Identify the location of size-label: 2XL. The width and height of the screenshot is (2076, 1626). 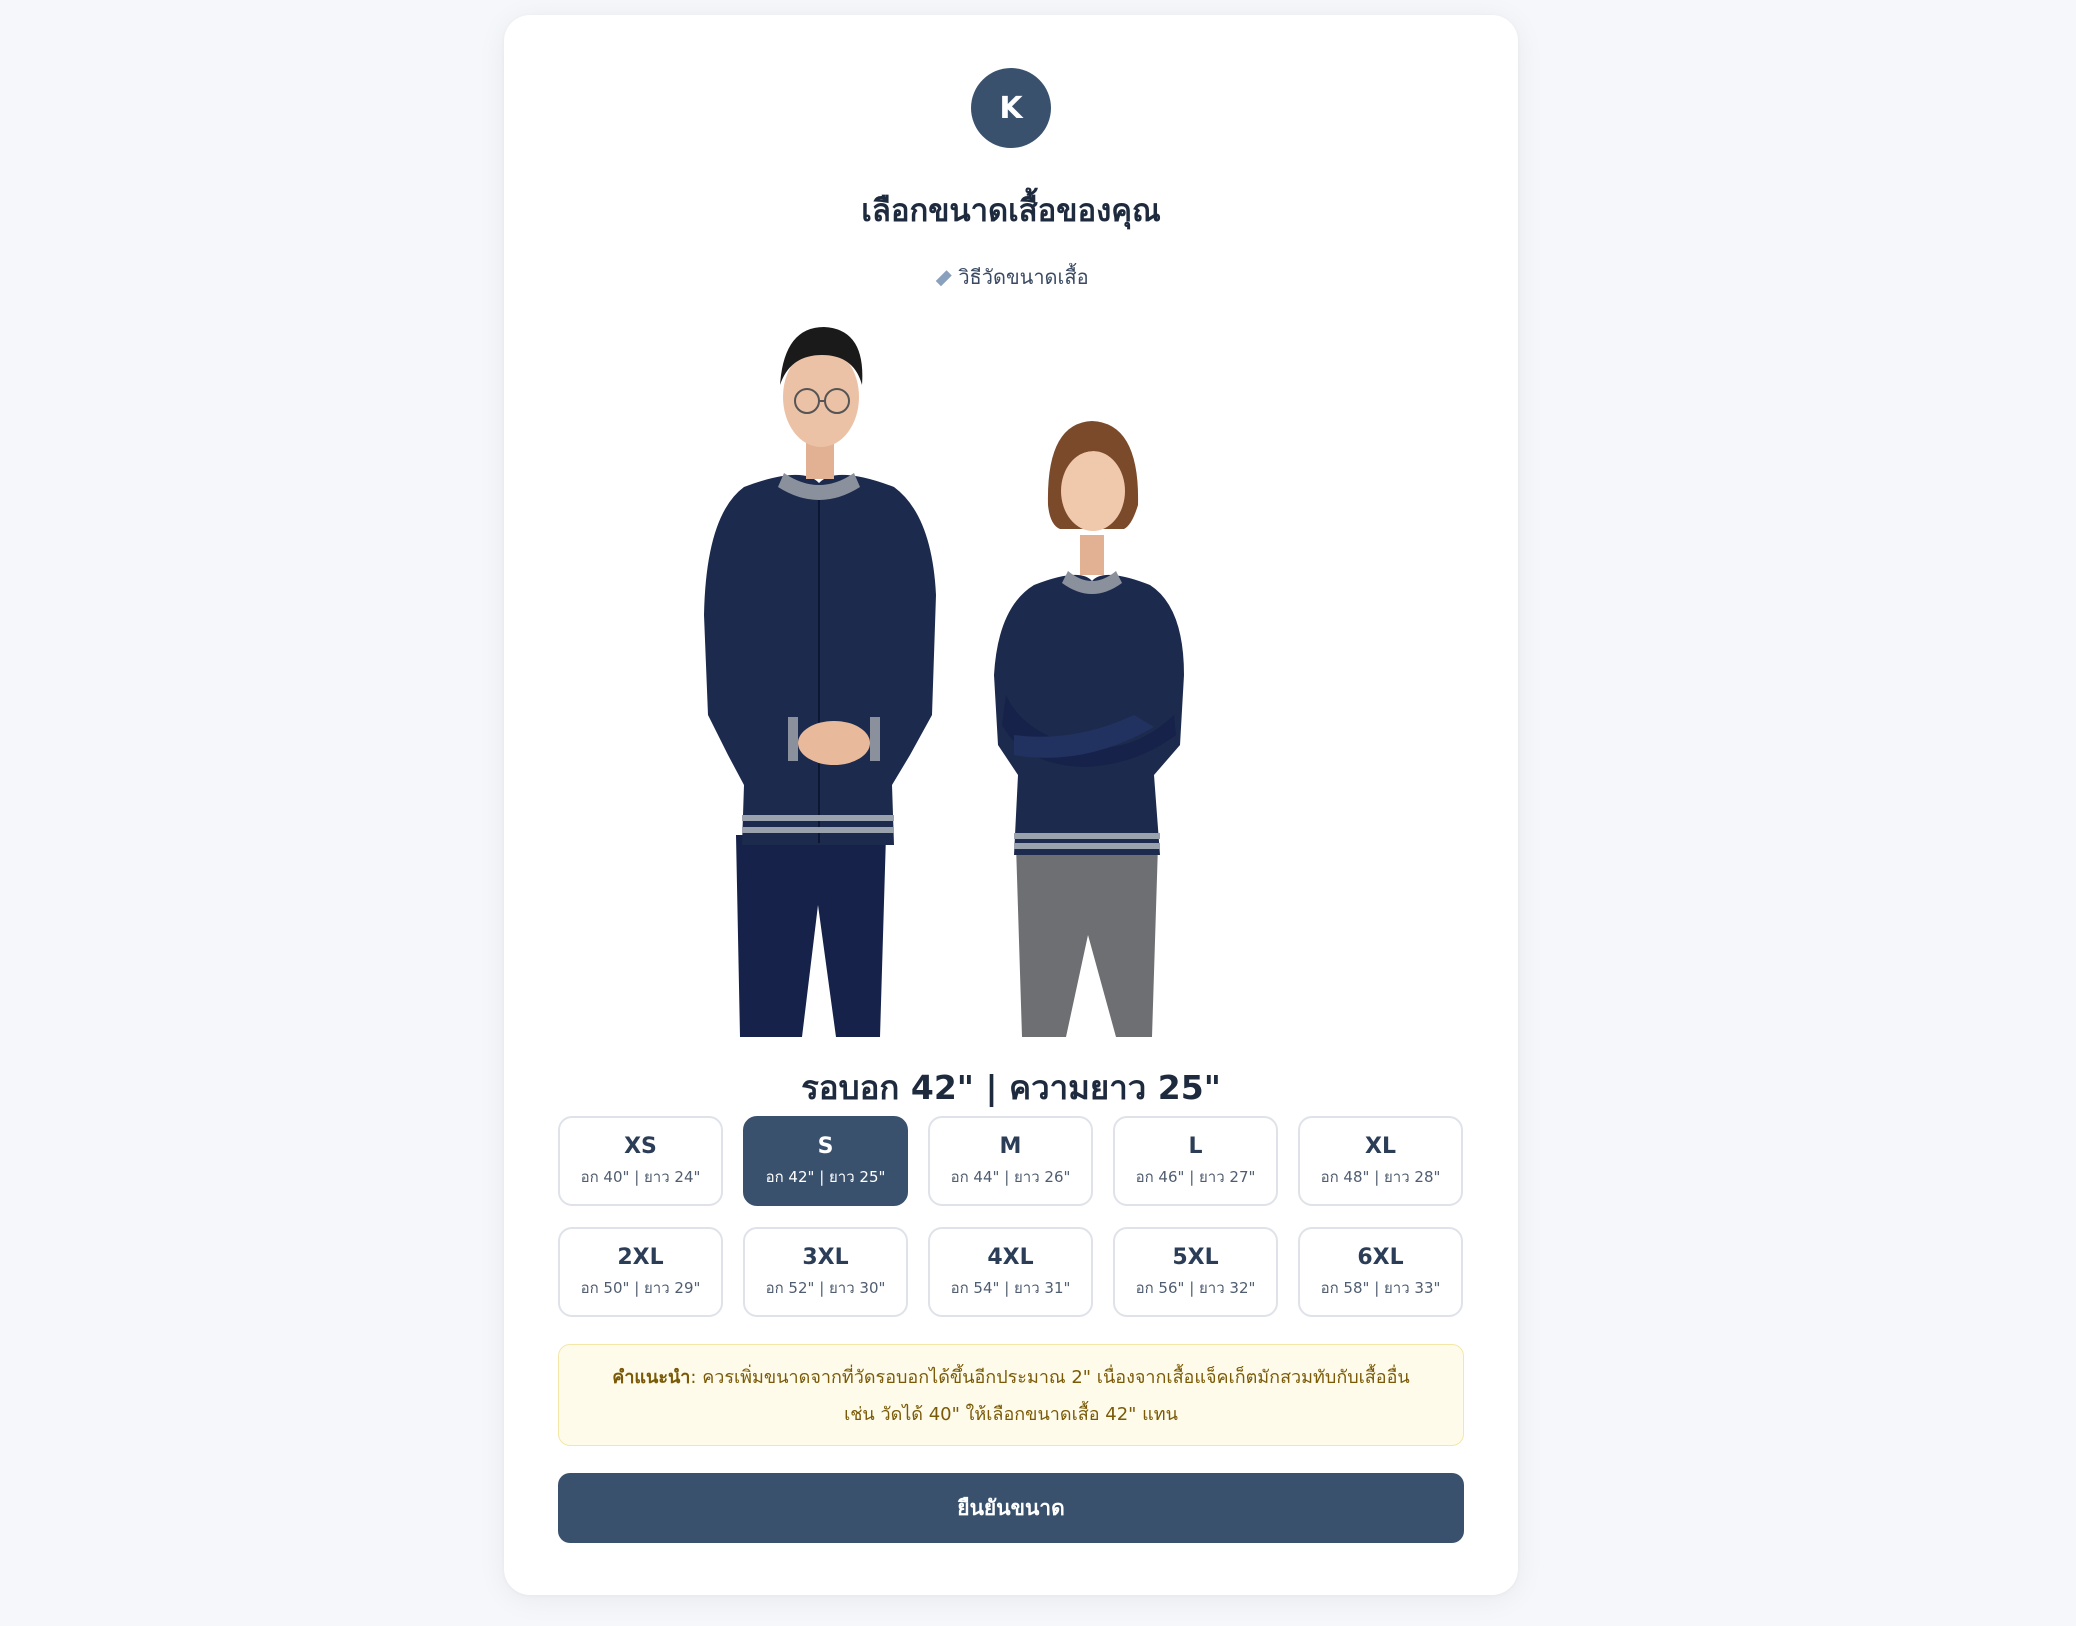
(640, 1257).